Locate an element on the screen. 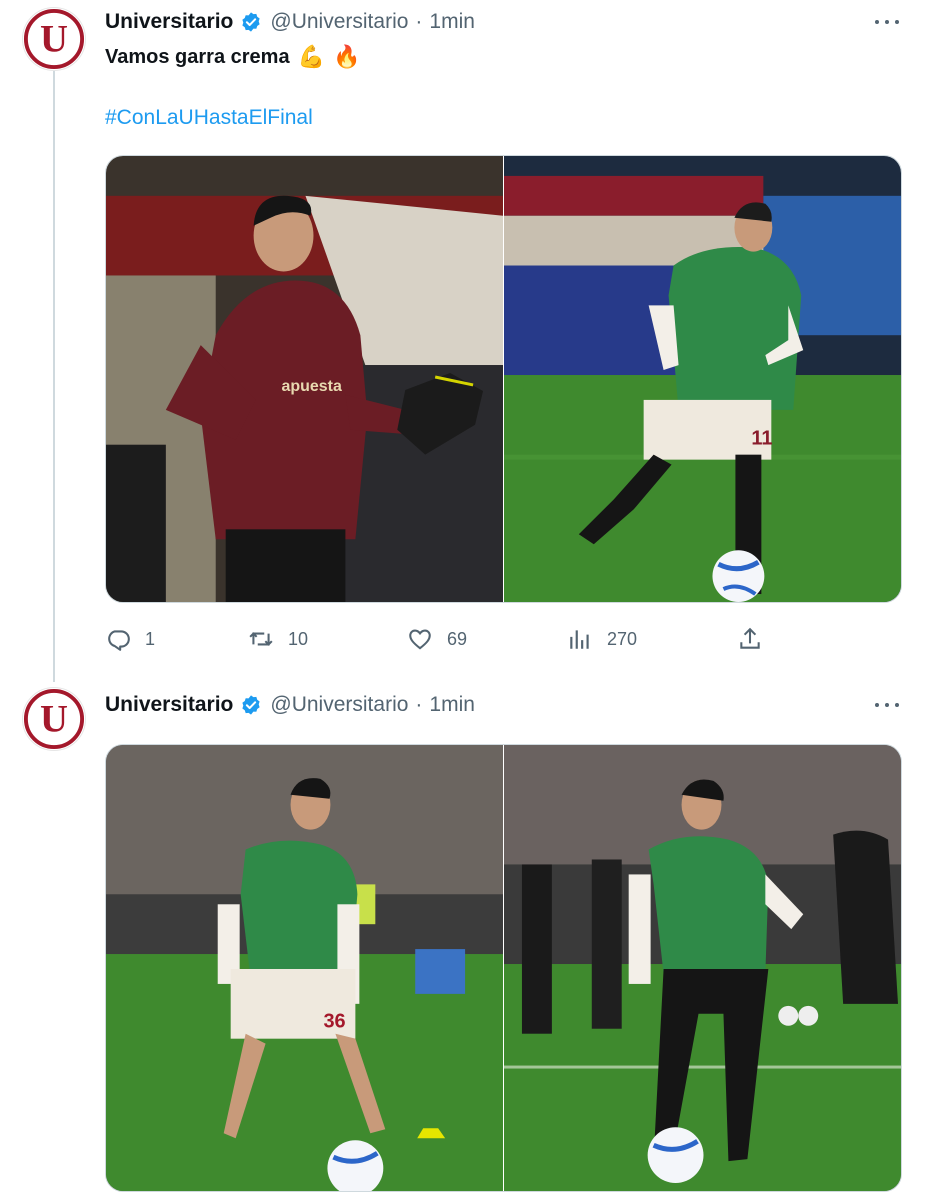 The width and height of the screenshot is (925, 1200). reply-count: 1 is located at coordinates (150, 638).